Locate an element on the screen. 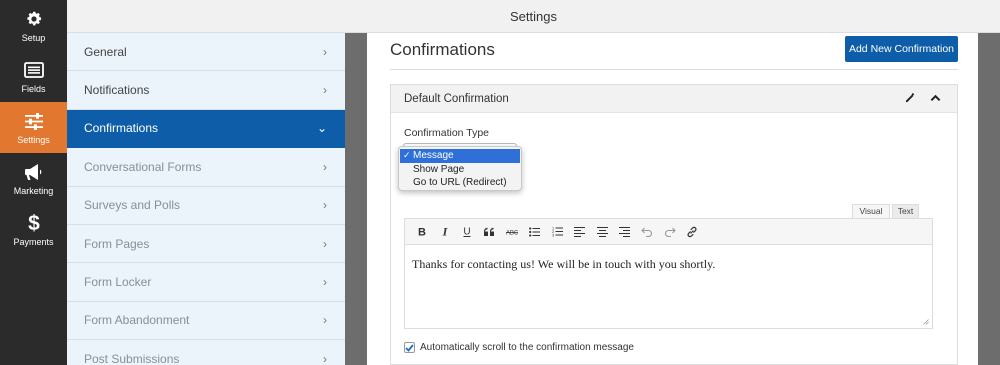  panel-item-label: Form Locker is located at coordinates (118, 282).